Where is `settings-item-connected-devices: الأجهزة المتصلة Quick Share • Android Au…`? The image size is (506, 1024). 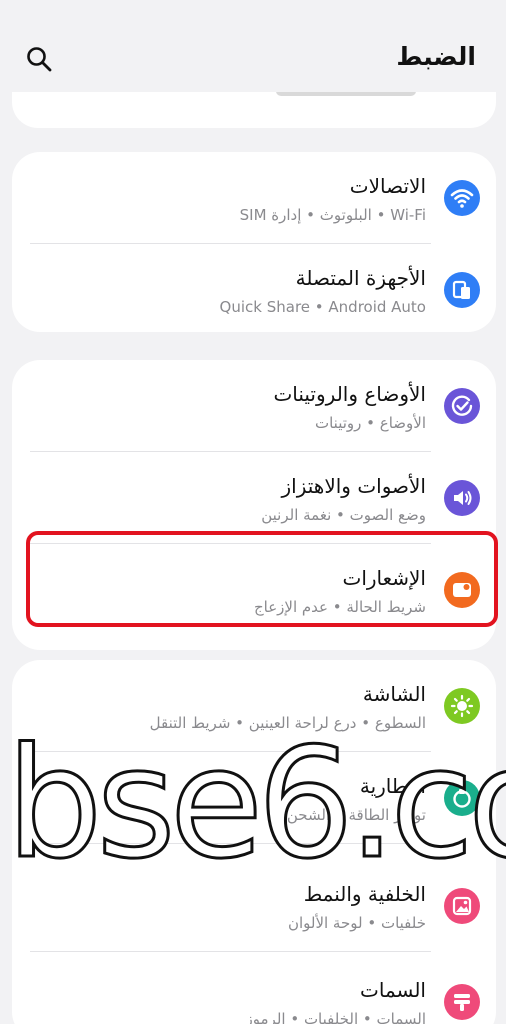
settings-item-connected-devices: الأجهزة المتصلة Quick Share • Android Au… is located at coordinates (254, 288).